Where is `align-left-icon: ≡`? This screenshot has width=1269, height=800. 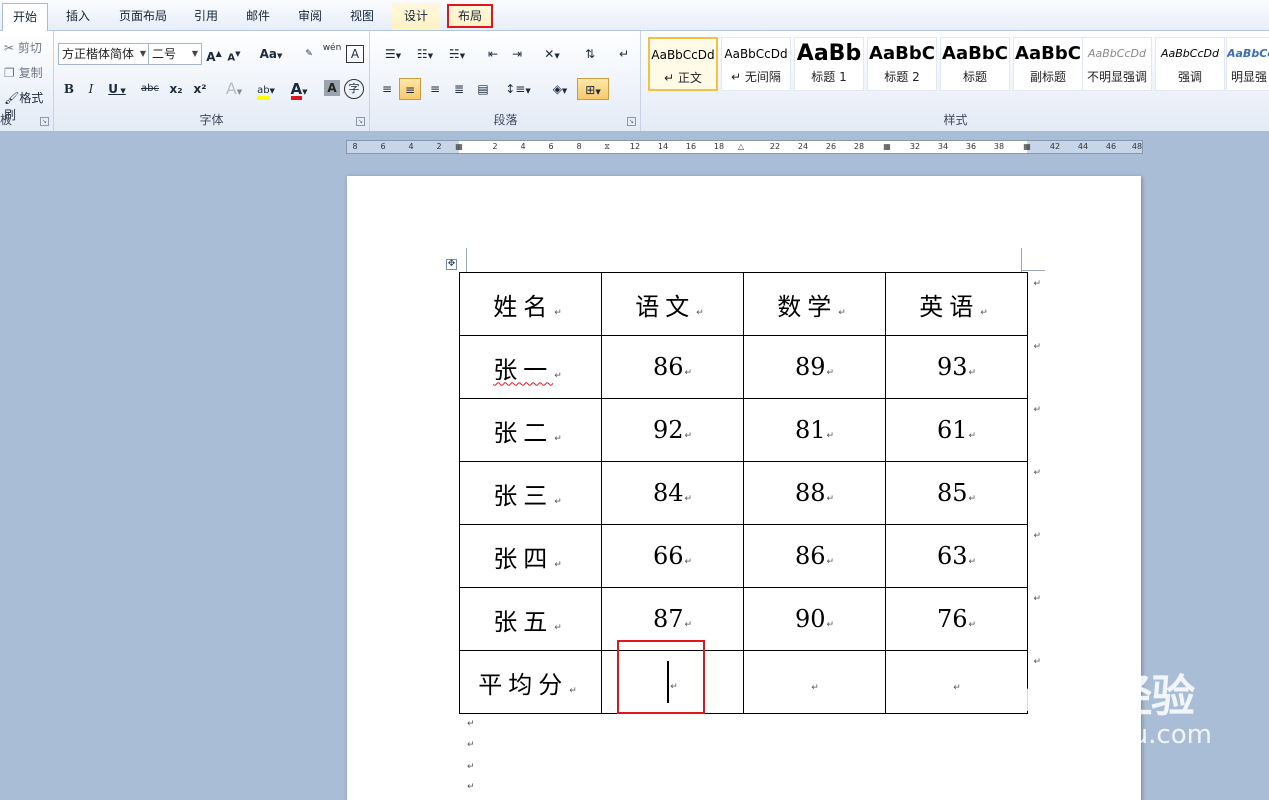
align-left-icon: ≡ is located at coordinates (387, 89).